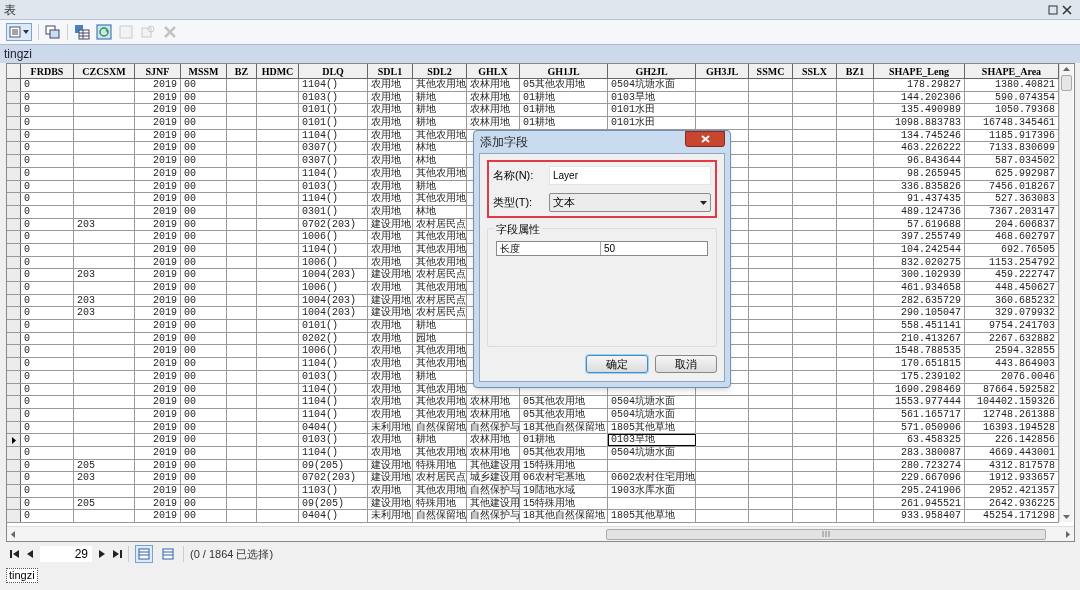  What do you see at coordinates (168, 554) in the screenshot?
I see `selected-records-button` at bounding box center [168, 554].